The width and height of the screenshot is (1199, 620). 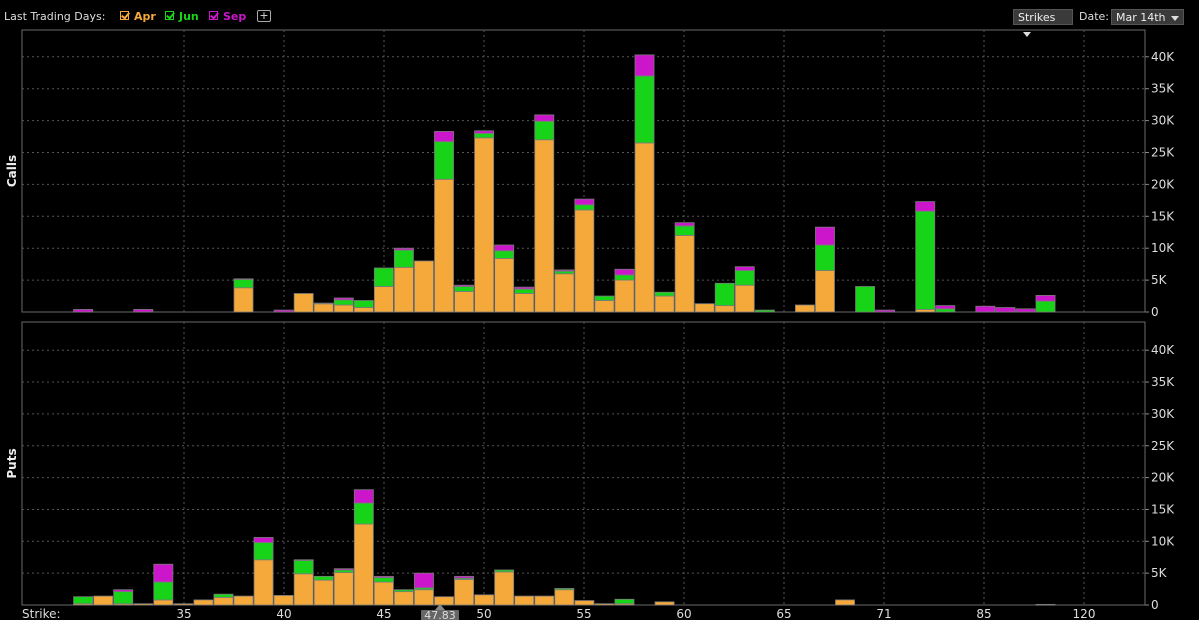 What do you see at coordinates (383, 613) in the screenshot?
I see `x-tick-label: 45` at bounding box center [383, 613].